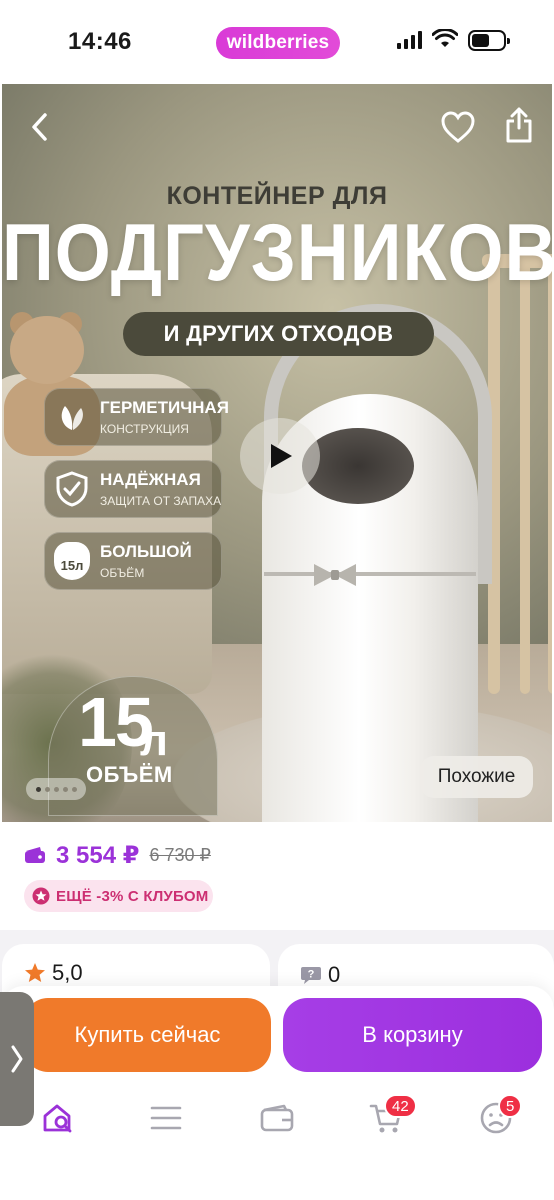 This screenshot has height=1200, width=554. What do you see at coordinates (147, 1035) in the screenshot?
I see `buy-now-button: Купить сейчас` at bounding box center [147, 1035].